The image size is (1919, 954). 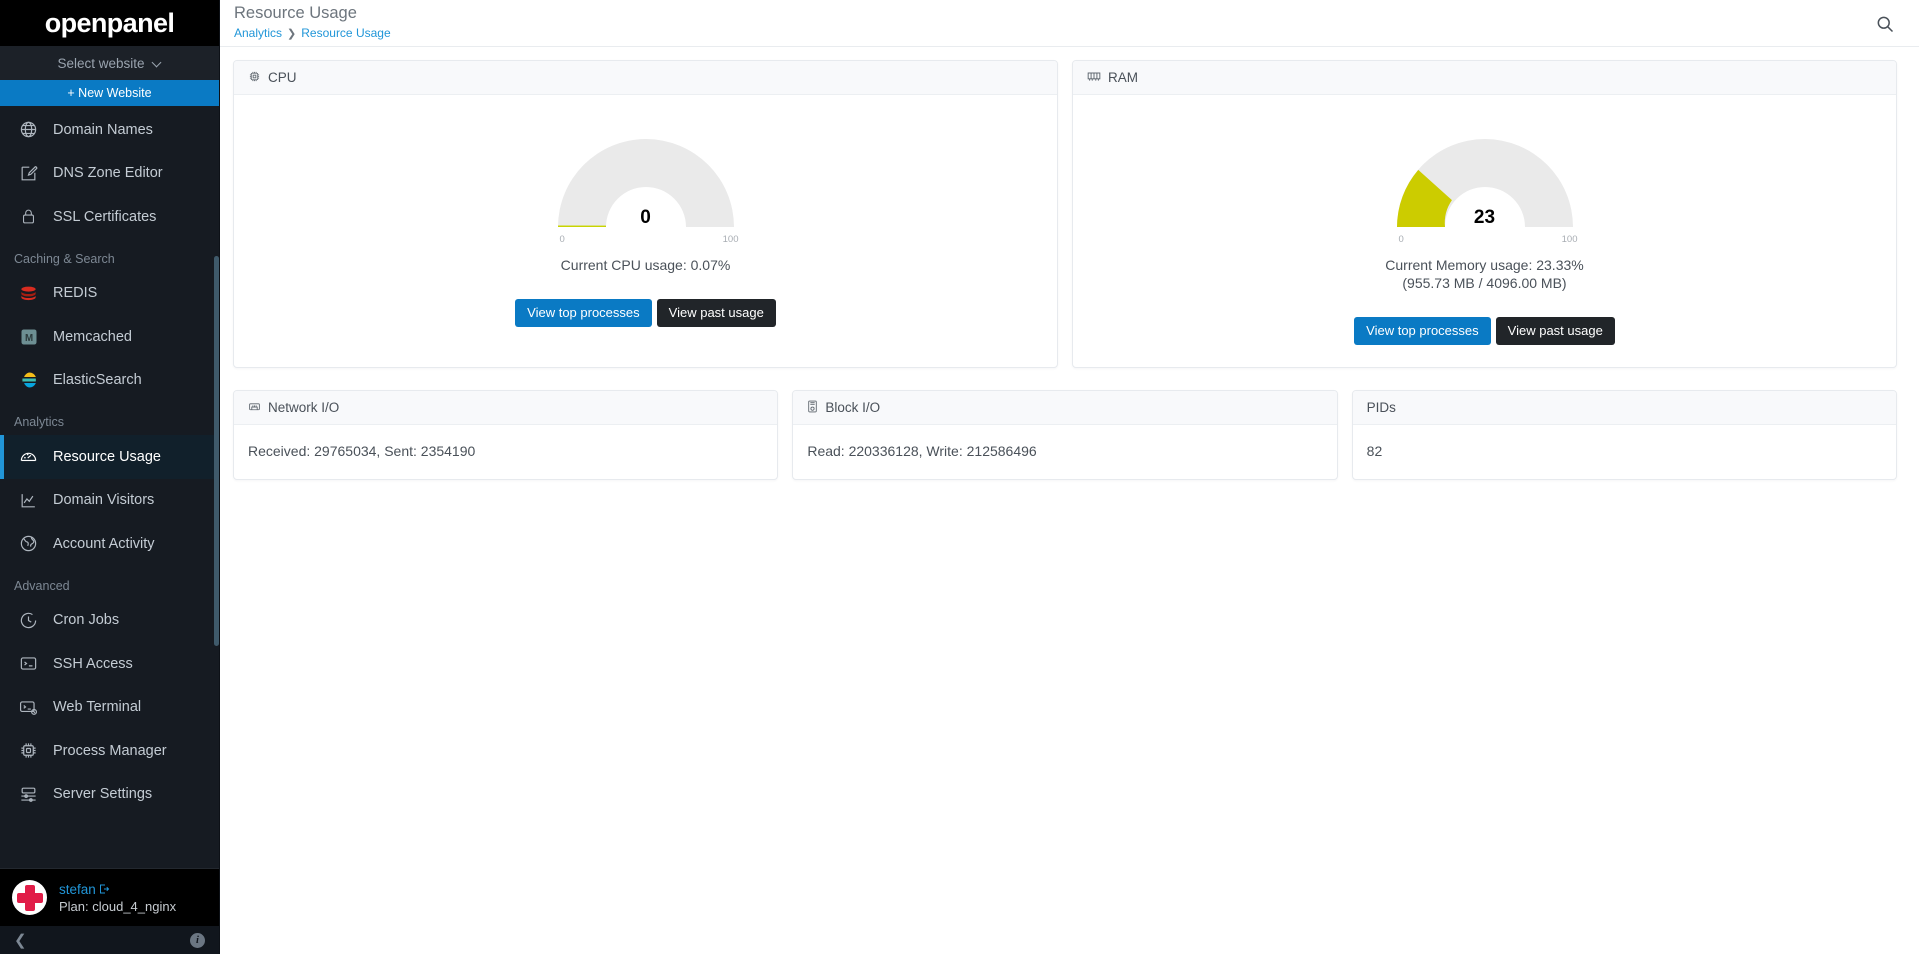 What do you see at coordinates (254, 407) in the screenshot?
I see `network-icon` at bounding box center [254, 407].